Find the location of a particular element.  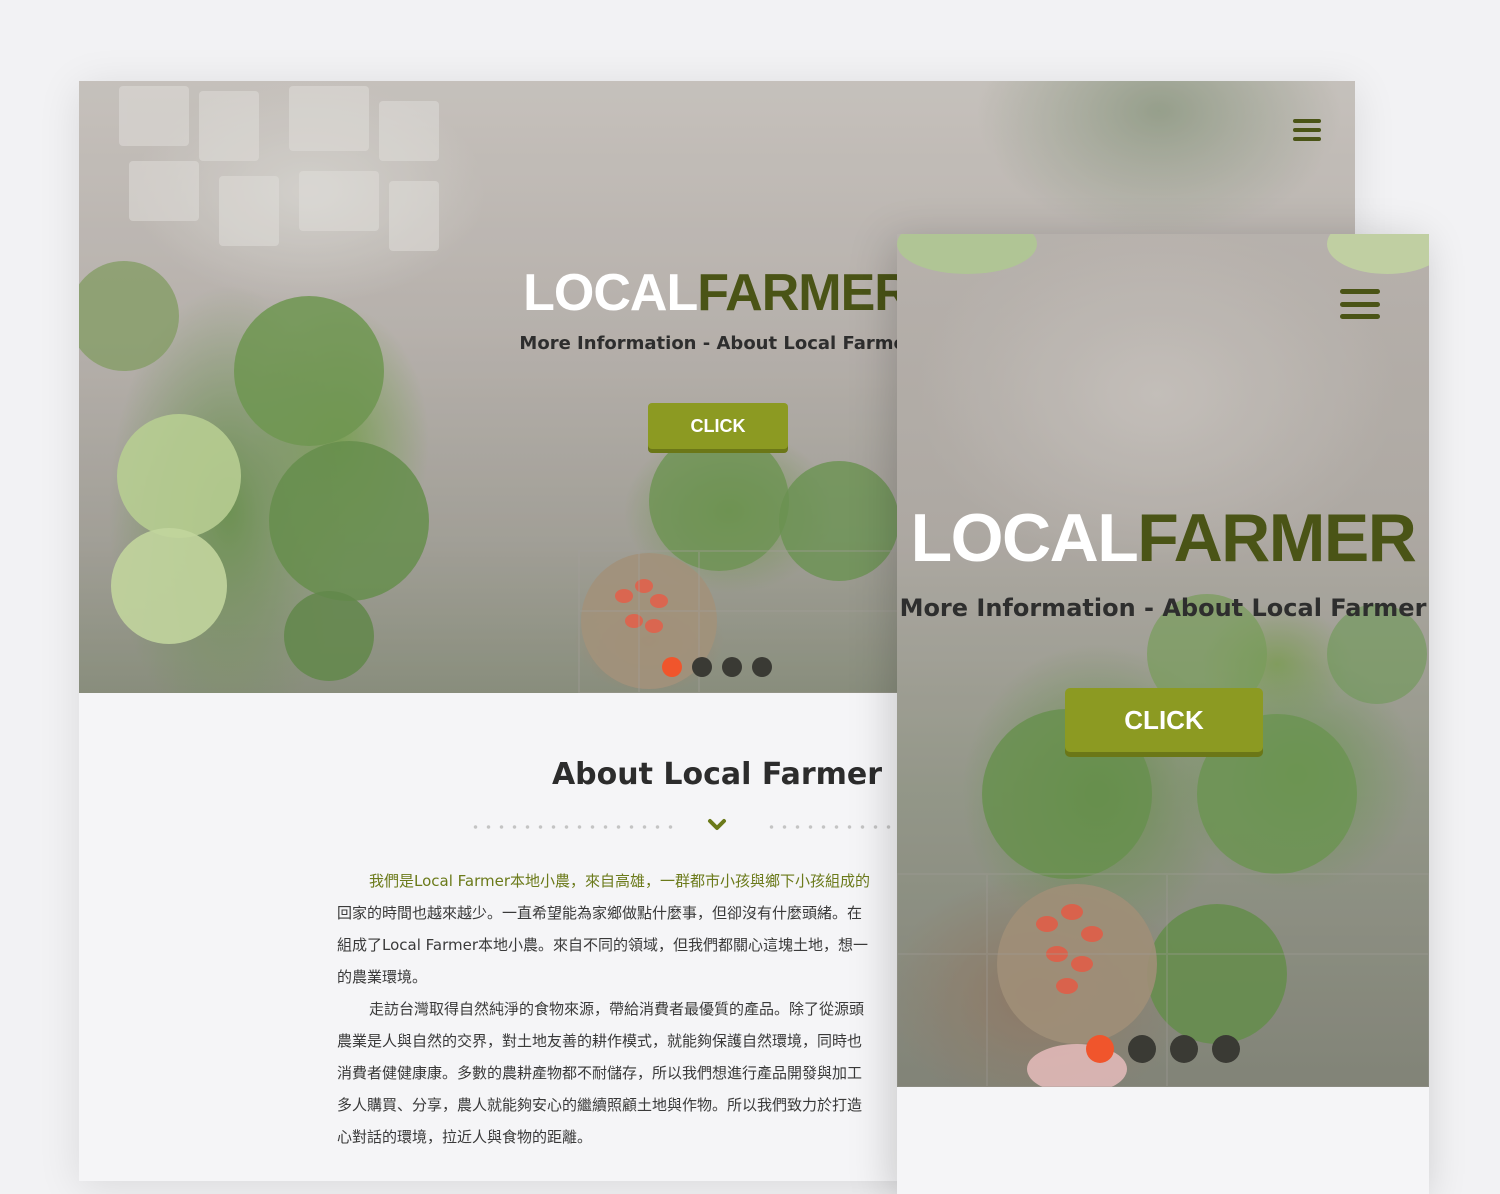

dotted-line-left is located at coordinates (574, 827).